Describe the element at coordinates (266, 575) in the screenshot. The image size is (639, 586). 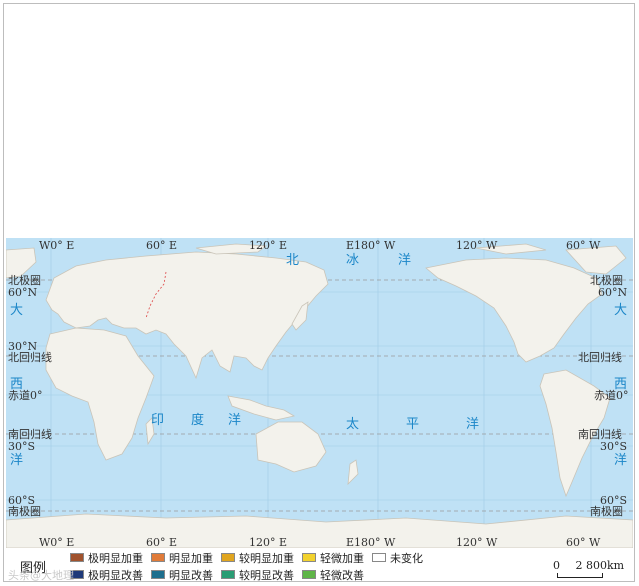
I see `legend-label: 较明显改善` at that location.